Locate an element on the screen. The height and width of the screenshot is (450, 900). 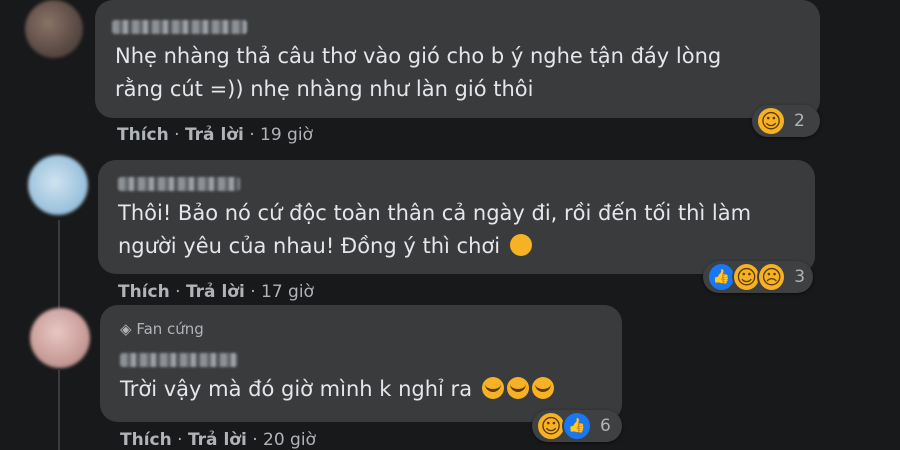
haha-icon: ☺ is located at coordinates (771, 121).